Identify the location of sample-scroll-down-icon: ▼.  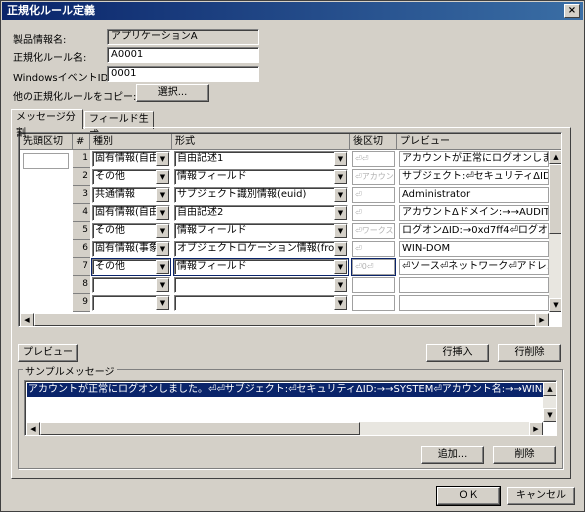
(549, 415).